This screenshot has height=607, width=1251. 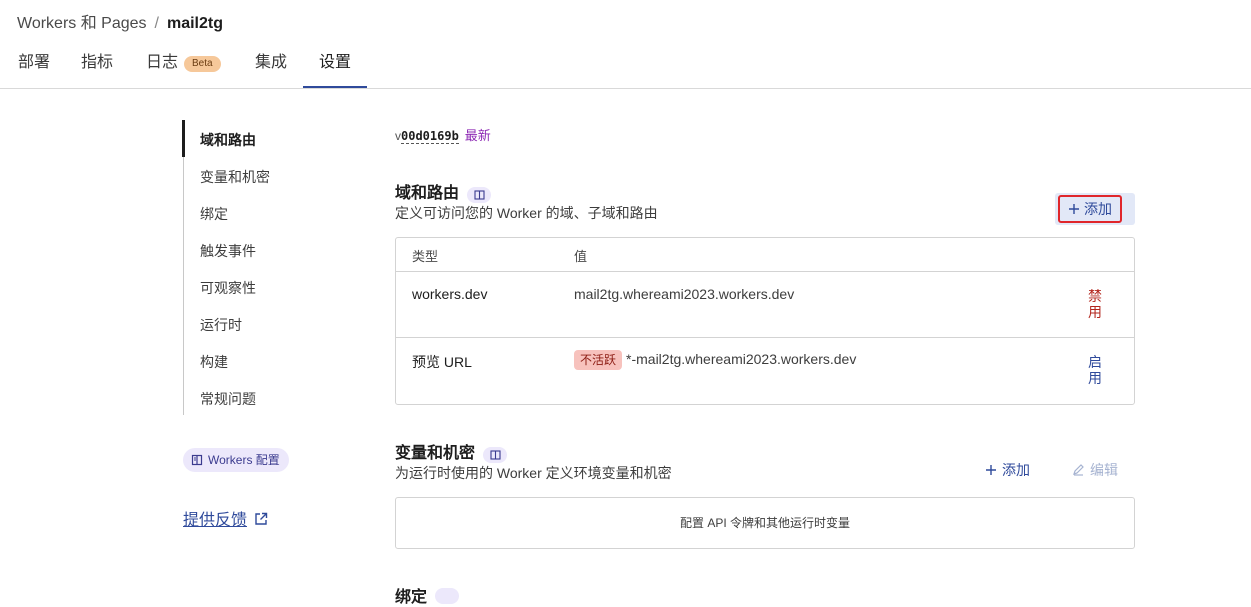 I want to click on workers-config-label: Workers 配置, so click(x=244, y=460).